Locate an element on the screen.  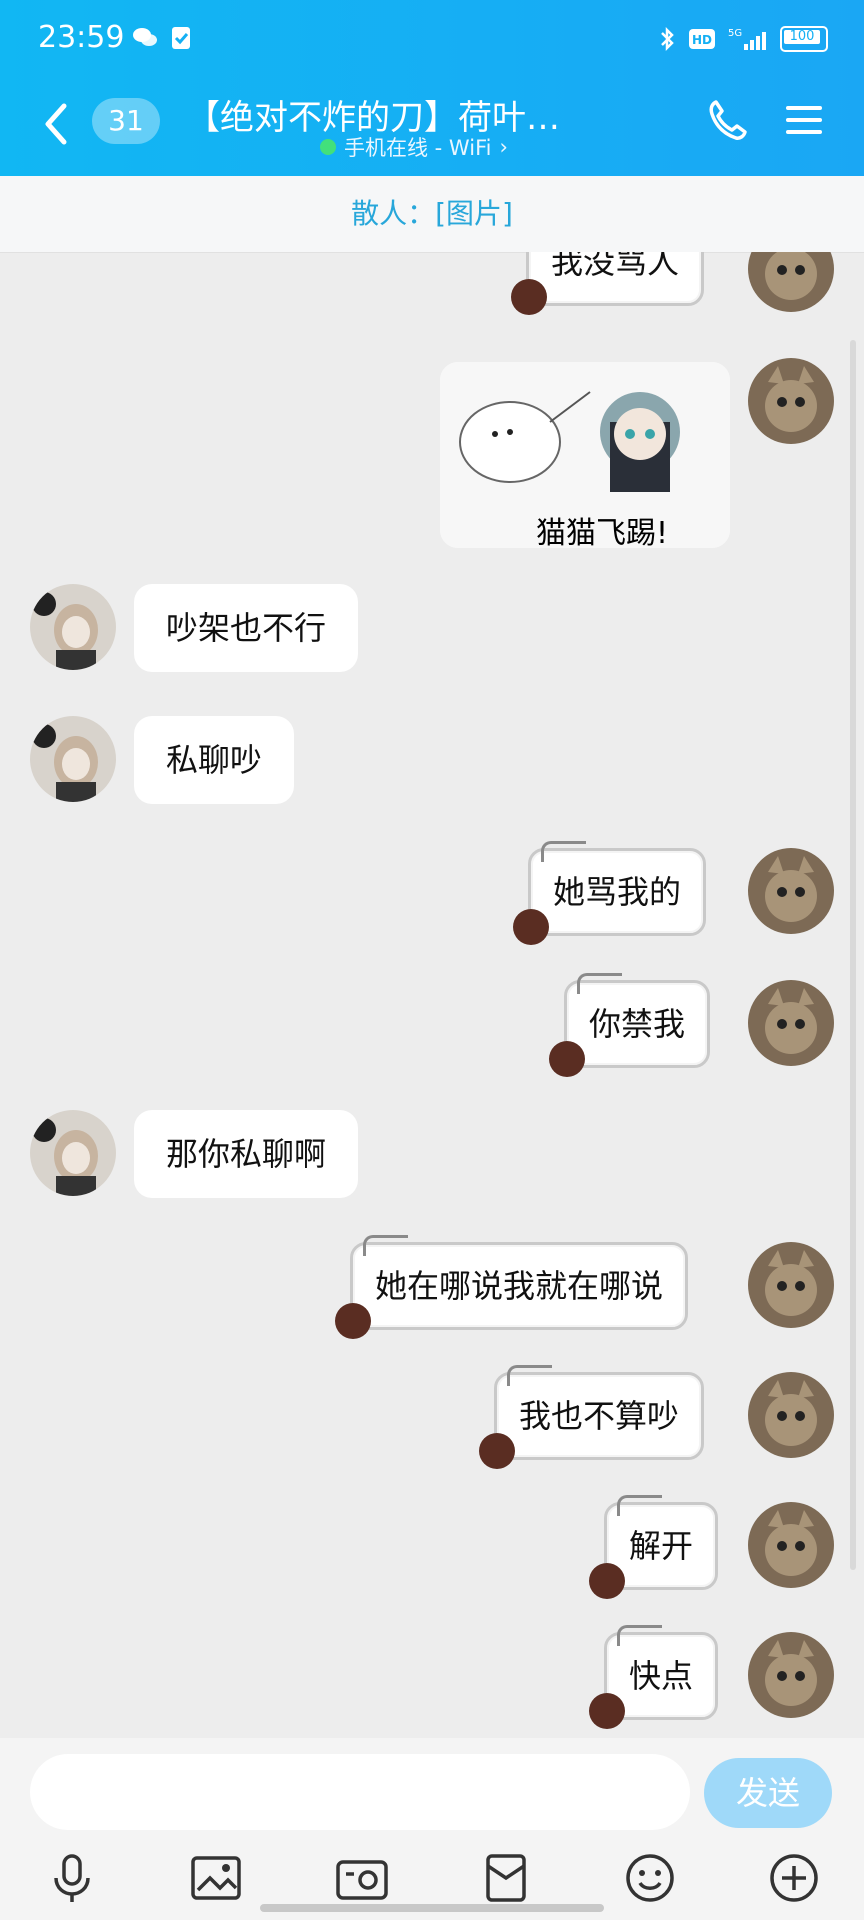
microphone-icon is located at coordinates (72, 1878).